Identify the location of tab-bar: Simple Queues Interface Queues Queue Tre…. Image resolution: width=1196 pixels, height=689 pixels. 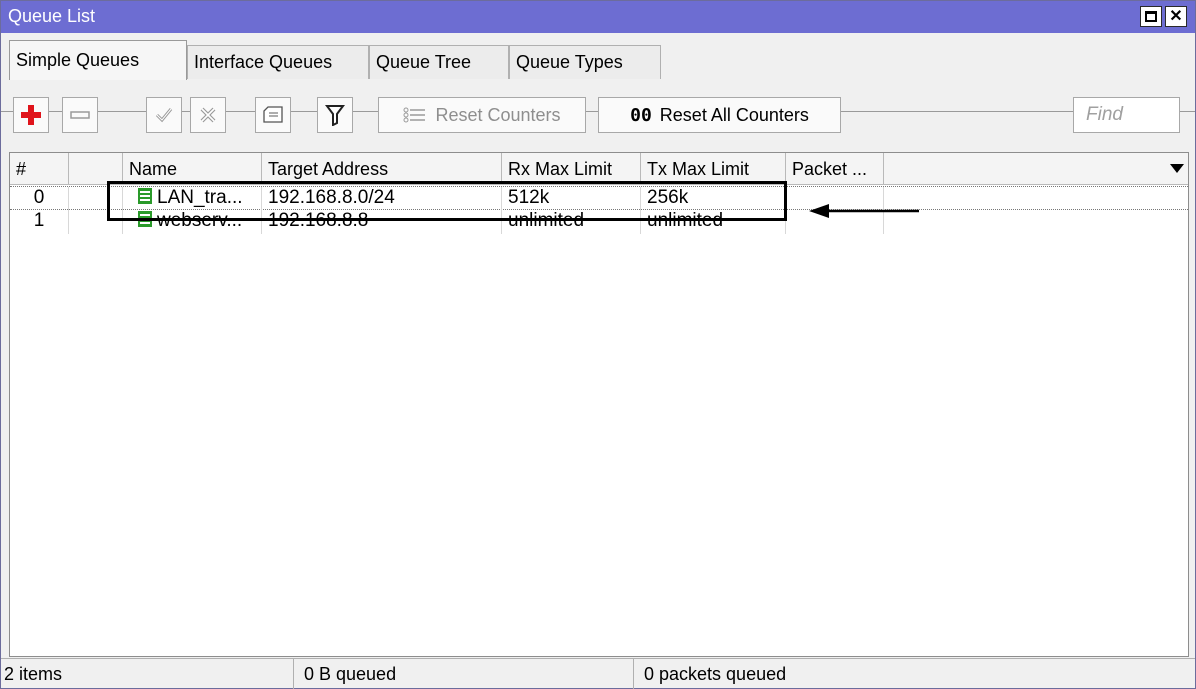
(598, 72).